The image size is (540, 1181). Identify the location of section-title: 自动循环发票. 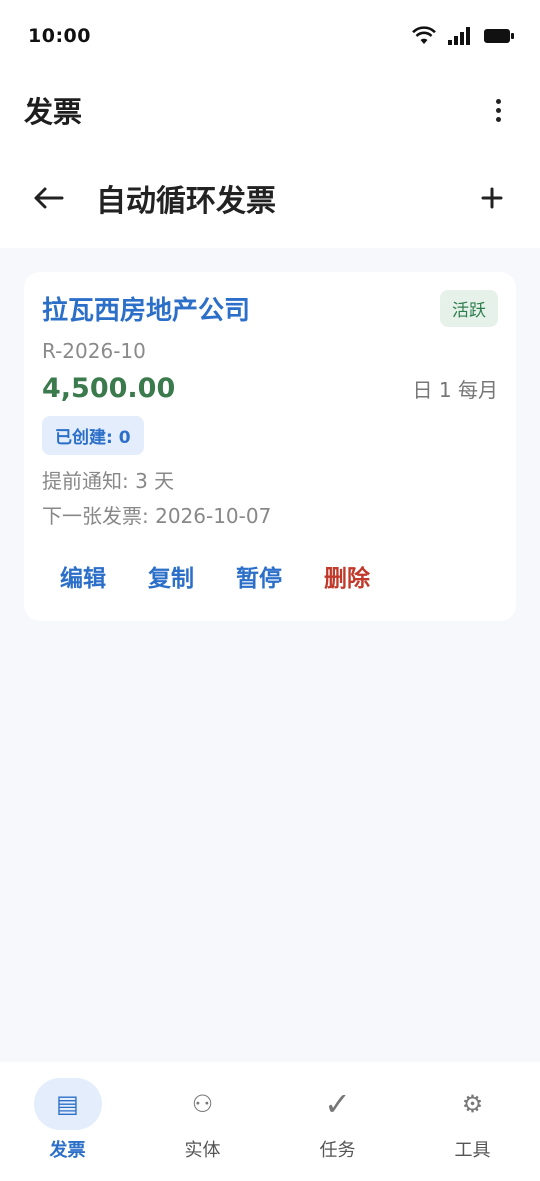
(186, 201).